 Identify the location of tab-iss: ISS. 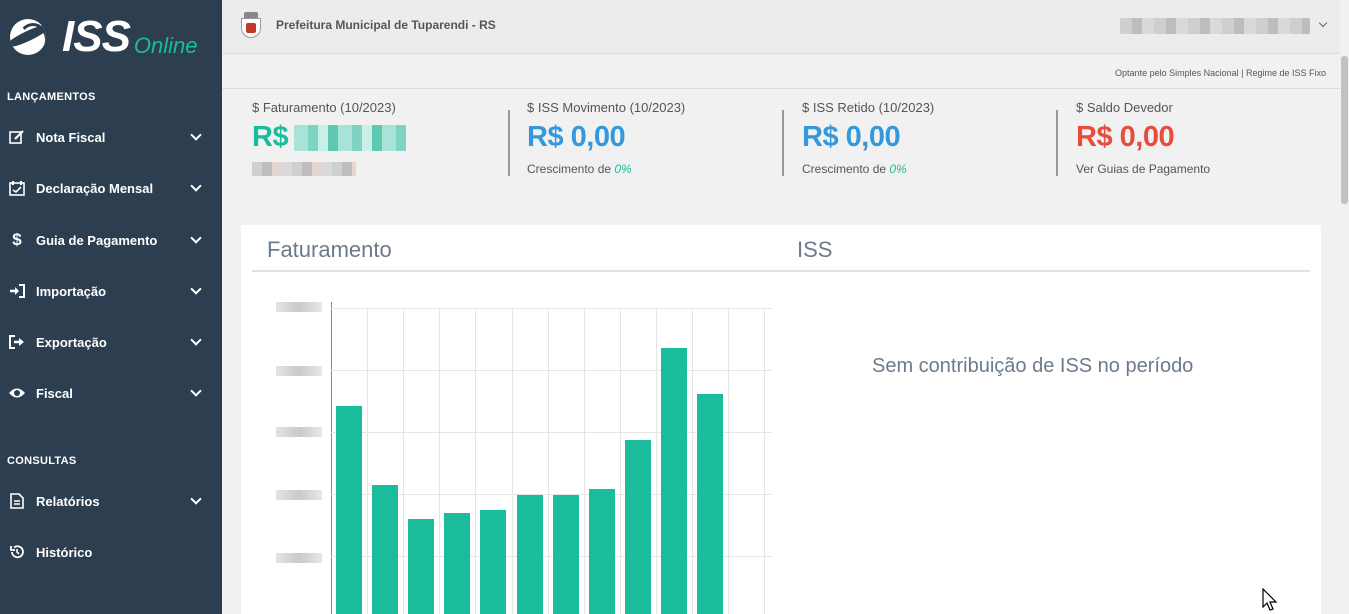
(814, 250).